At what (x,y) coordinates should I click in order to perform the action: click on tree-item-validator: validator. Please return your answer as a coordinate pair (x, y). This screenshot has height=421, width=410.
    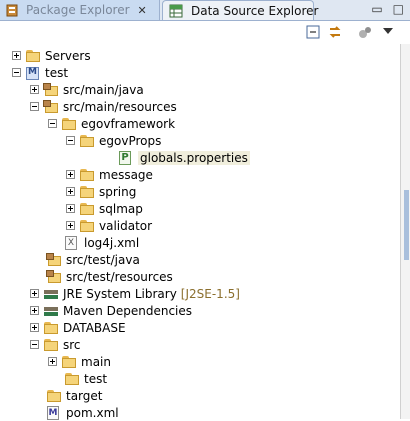
    Looking at the image, I should click on (109, 225).